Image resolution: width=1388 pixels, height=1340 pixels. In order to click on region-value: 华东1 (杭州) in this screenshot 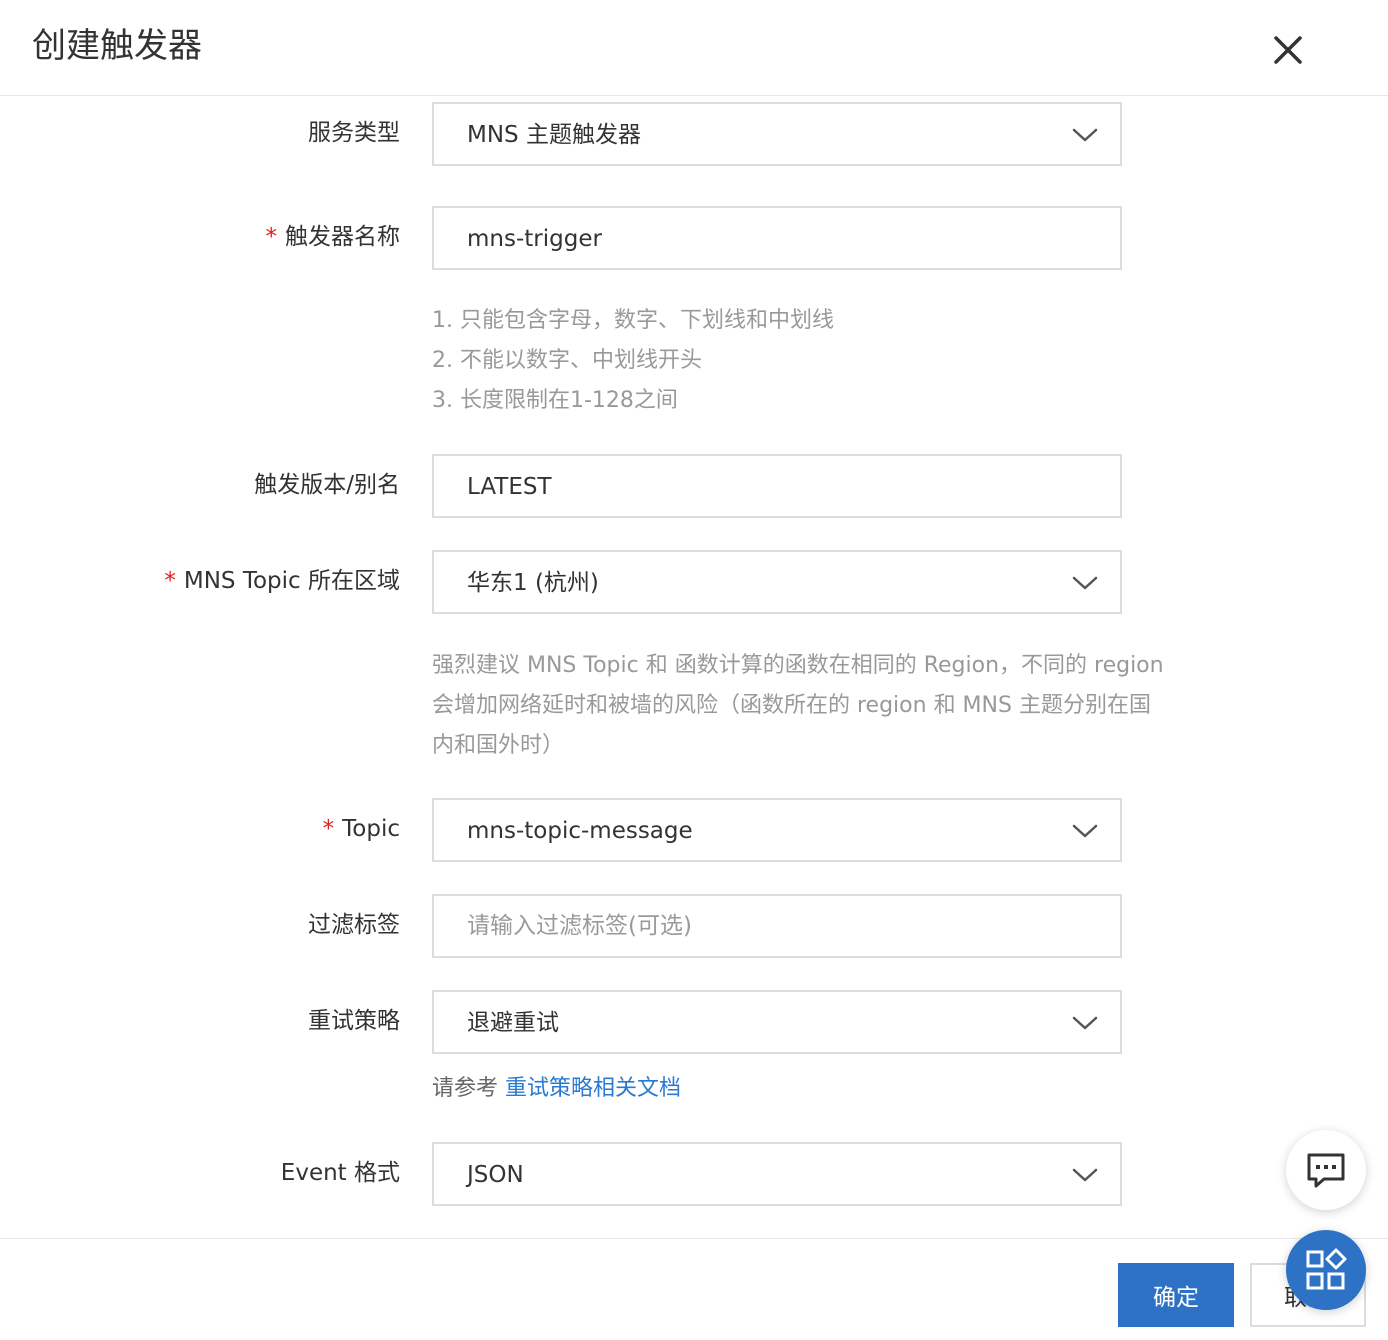, I will do `click(533, 583)`.